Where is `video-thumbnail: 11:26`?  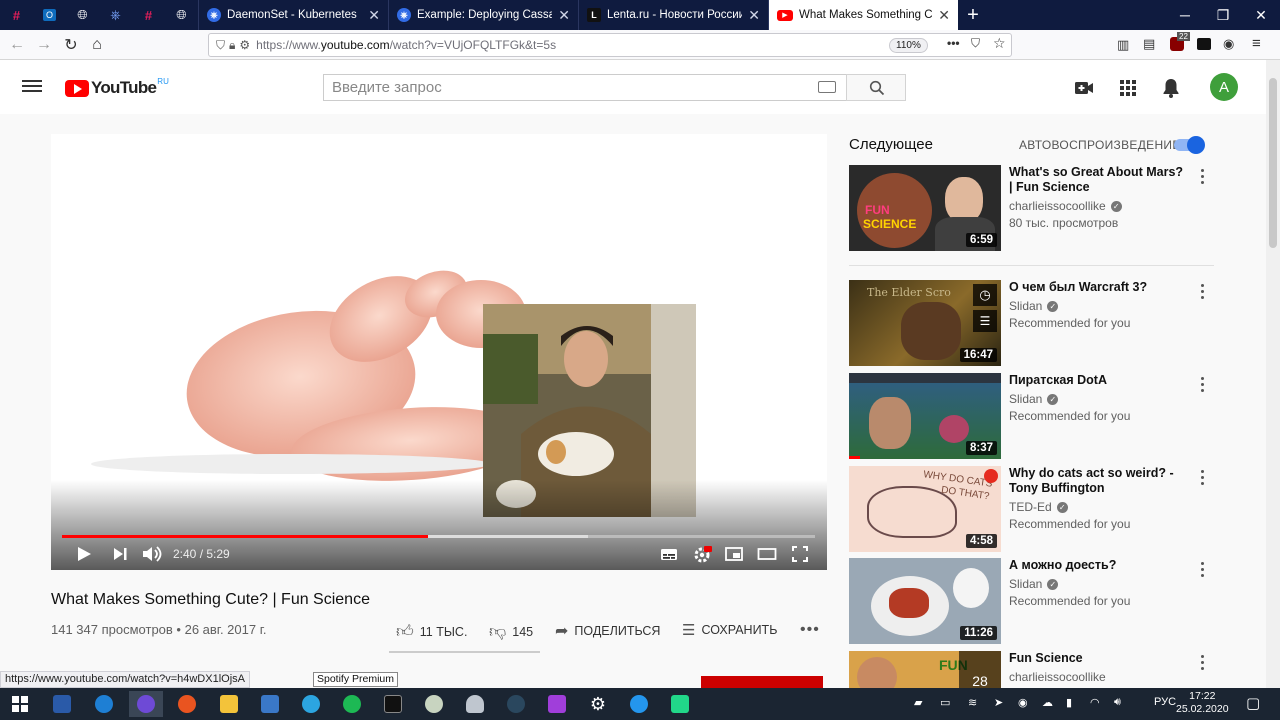 video-thumbnail: 11:26 is located at coordinates (925, 601).